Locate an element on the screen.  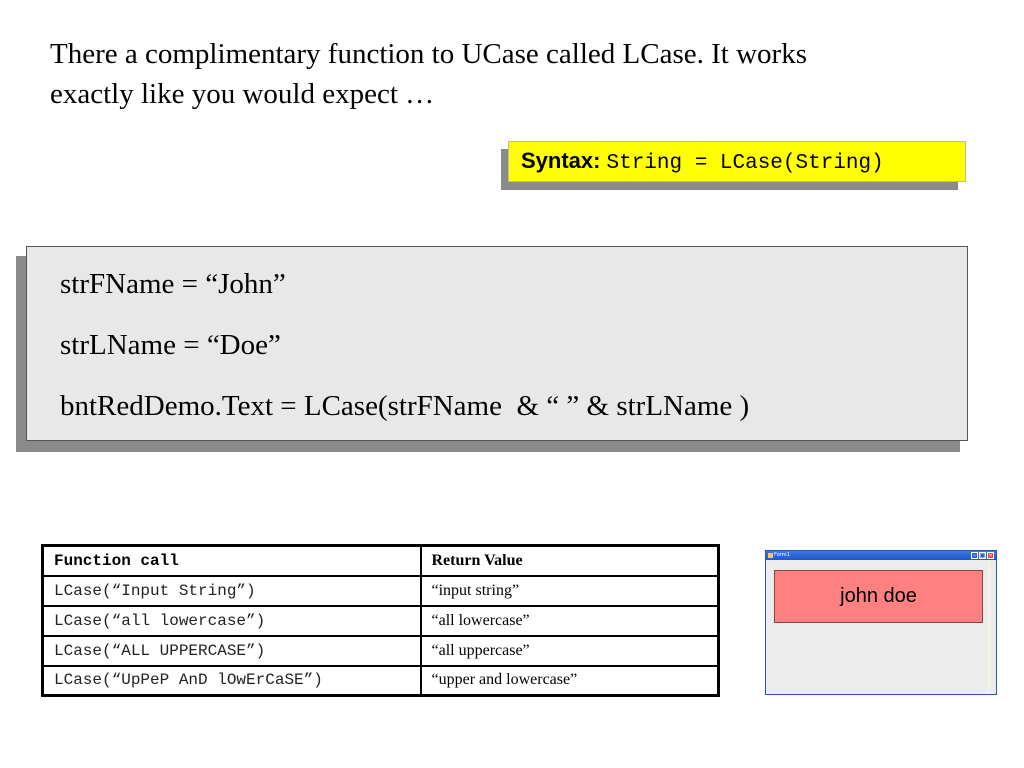
red-demo-button: john doe is located at coordinates (878, 596).